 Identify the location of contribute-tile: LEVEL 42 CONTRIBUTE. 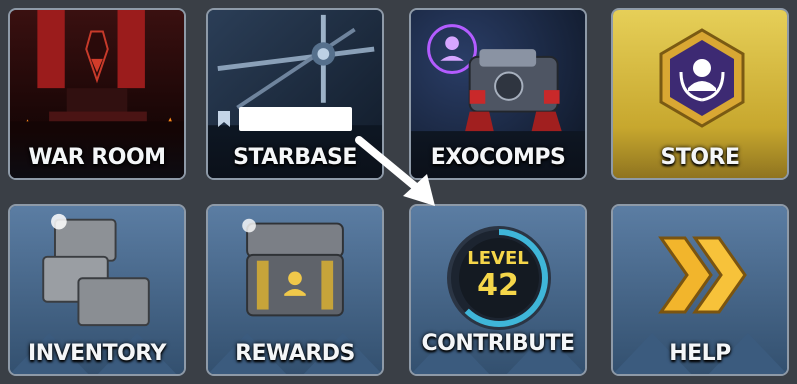
(498, 290).